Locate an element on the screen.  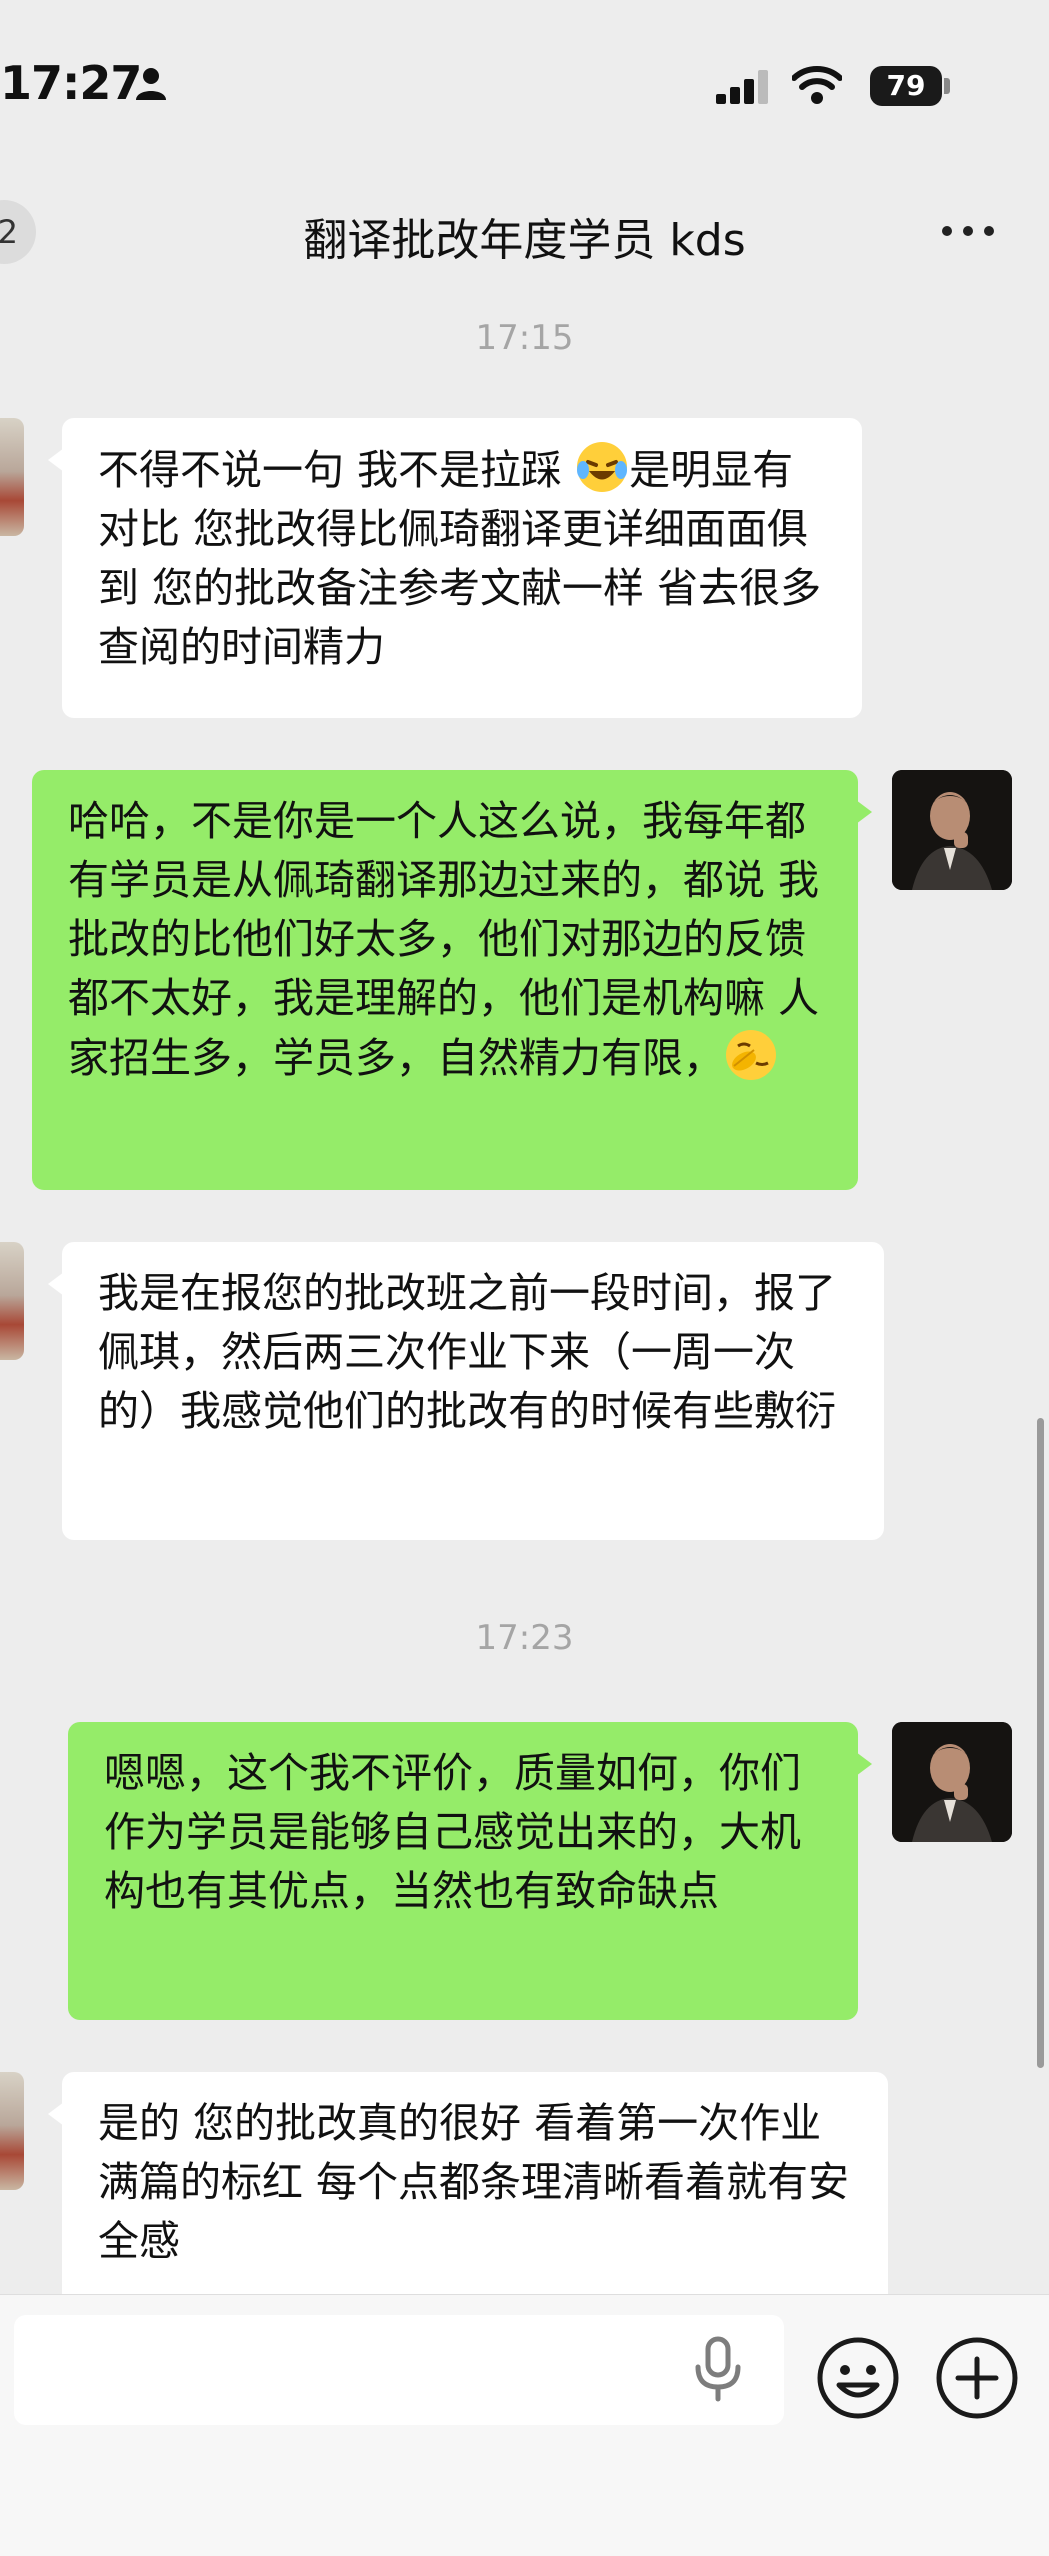
facepalm-emoji is located at coordinates (751, 1055).